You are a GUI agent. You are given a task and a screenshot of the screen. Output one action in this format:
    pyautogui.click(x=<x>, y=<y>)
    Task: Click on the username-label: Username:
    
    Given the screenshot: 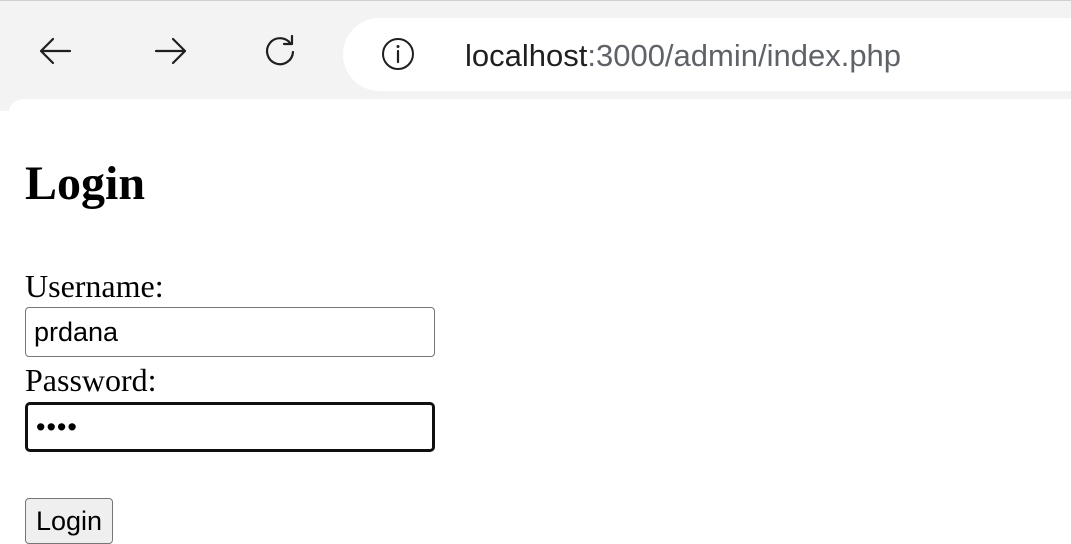 What is the action you would take?
    pyautogui.click(x=94, y=286)
    